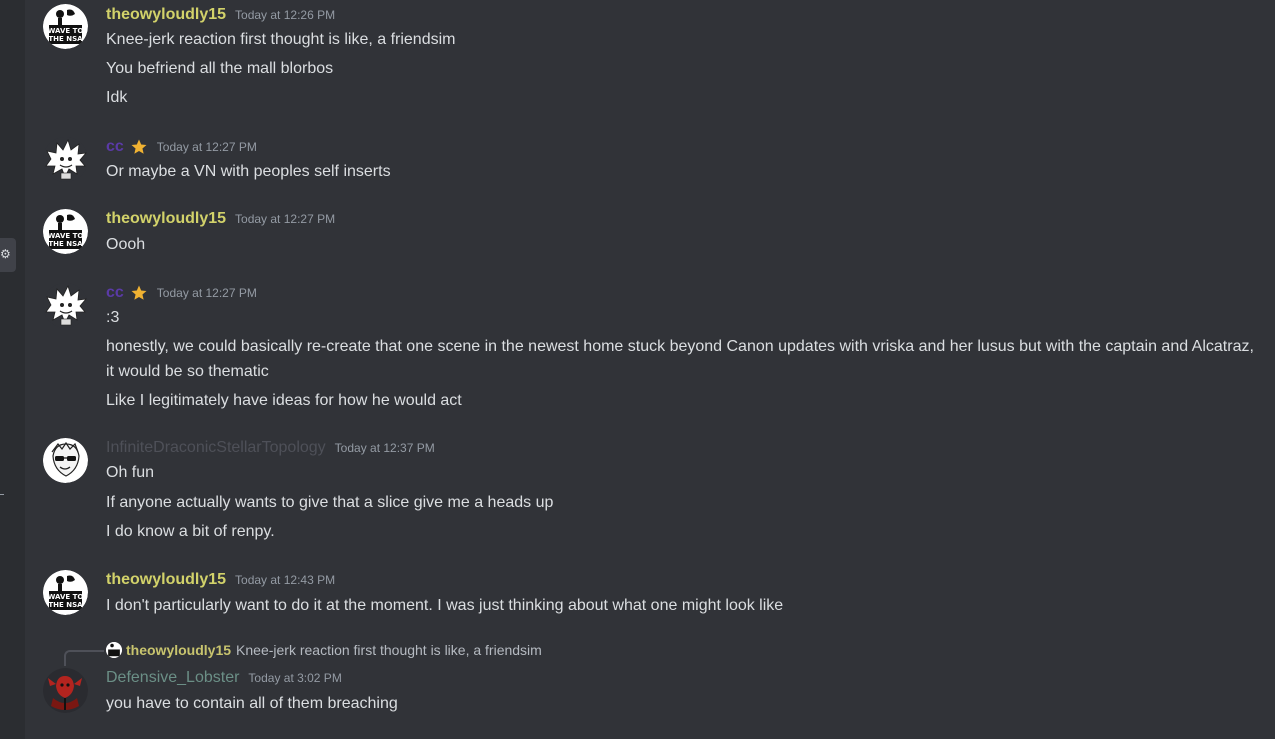  I want to click on timestamp: Today at 12:26 PM, so click(285, 15).